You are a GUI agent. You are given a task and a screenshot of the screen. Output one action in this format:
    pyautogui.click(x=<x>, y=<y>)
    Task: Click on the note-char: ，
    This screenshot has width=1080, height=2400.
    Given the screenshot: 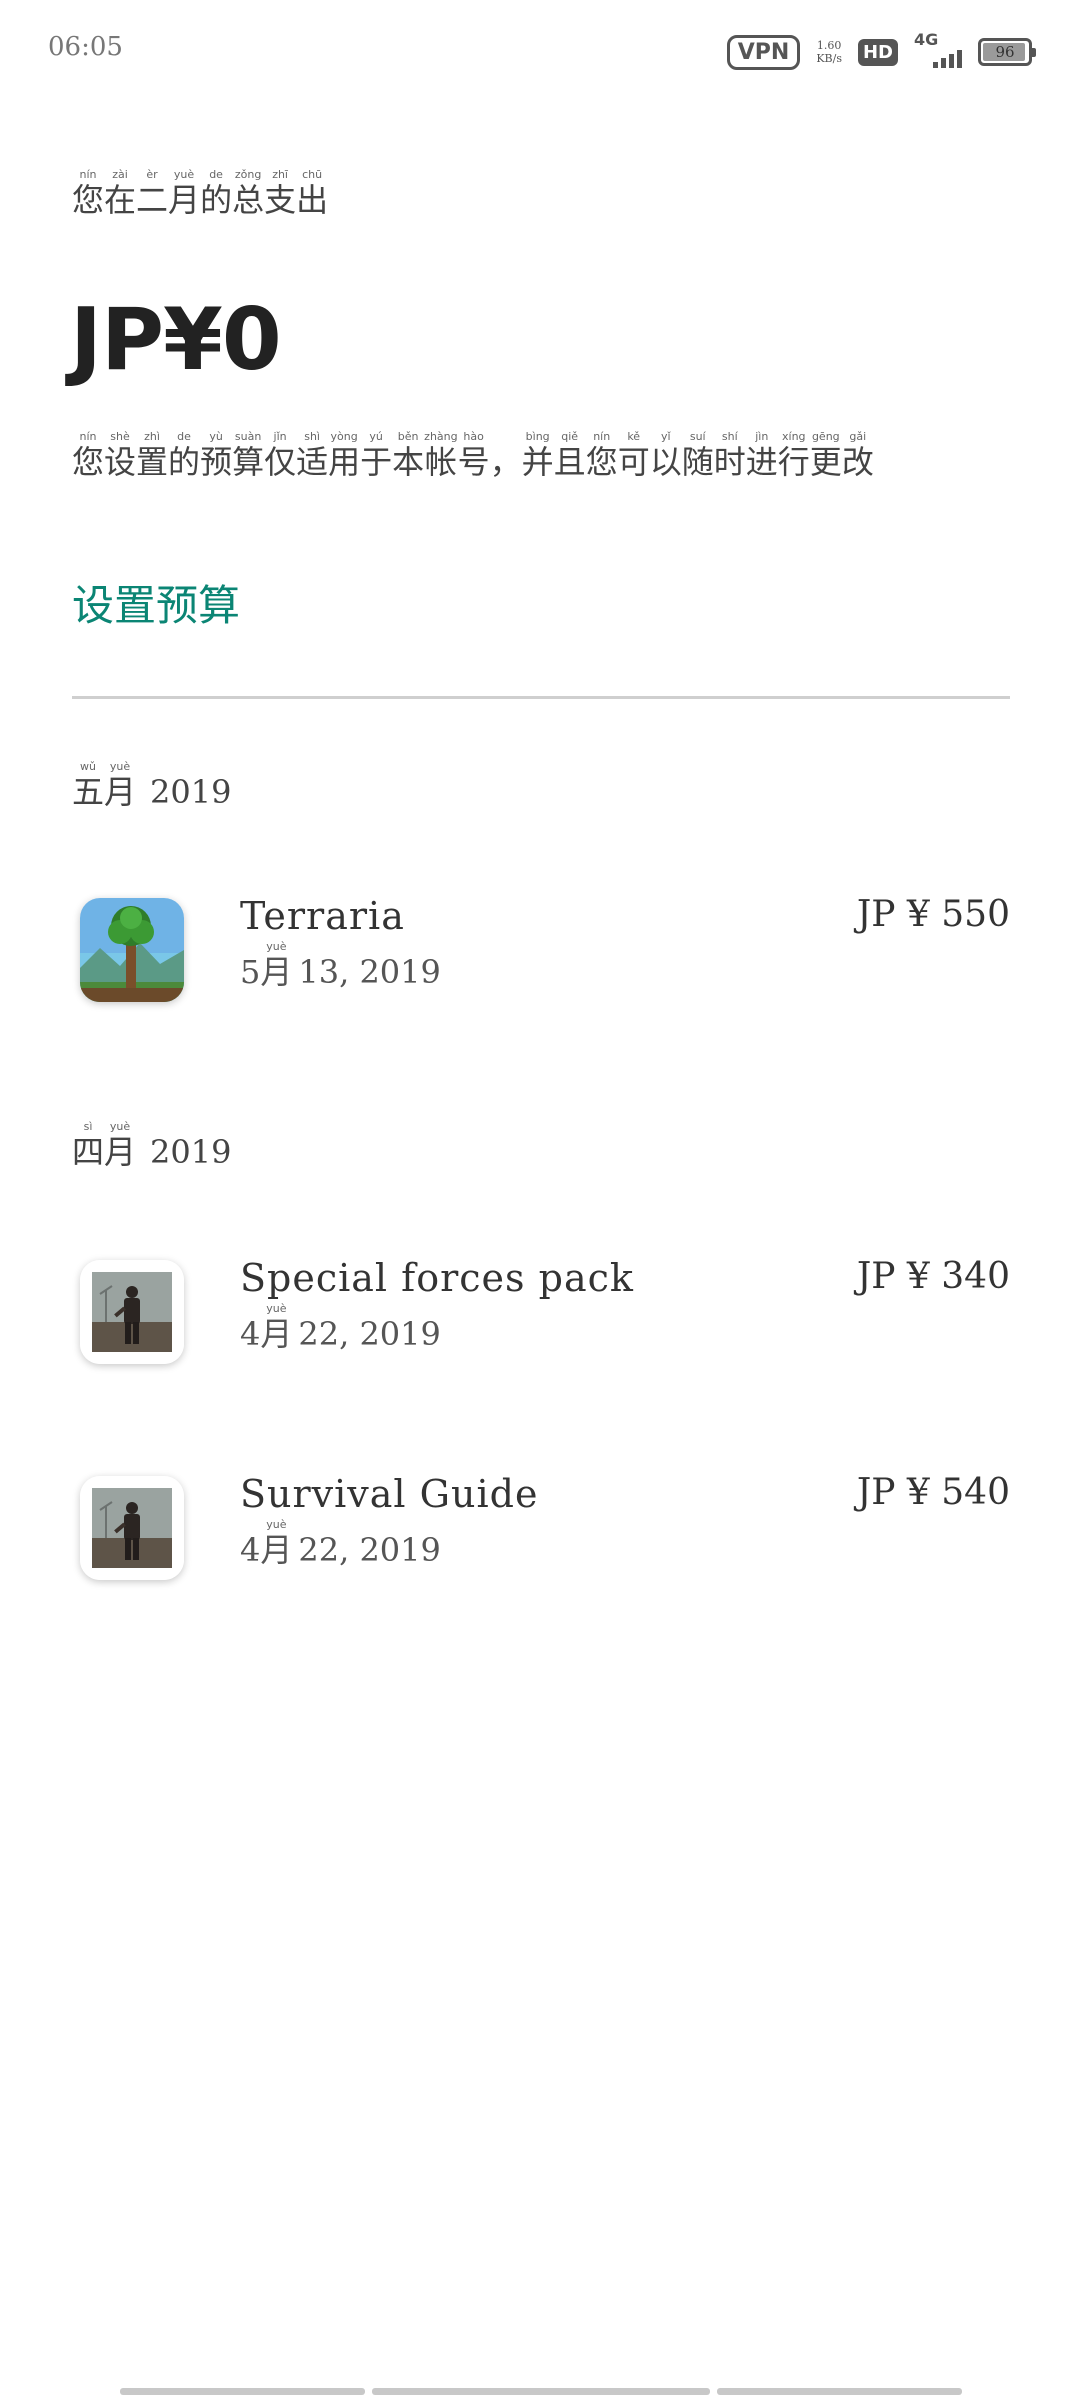 What is the action you would take?
    pyautogui.click(x=505, y=462)
    